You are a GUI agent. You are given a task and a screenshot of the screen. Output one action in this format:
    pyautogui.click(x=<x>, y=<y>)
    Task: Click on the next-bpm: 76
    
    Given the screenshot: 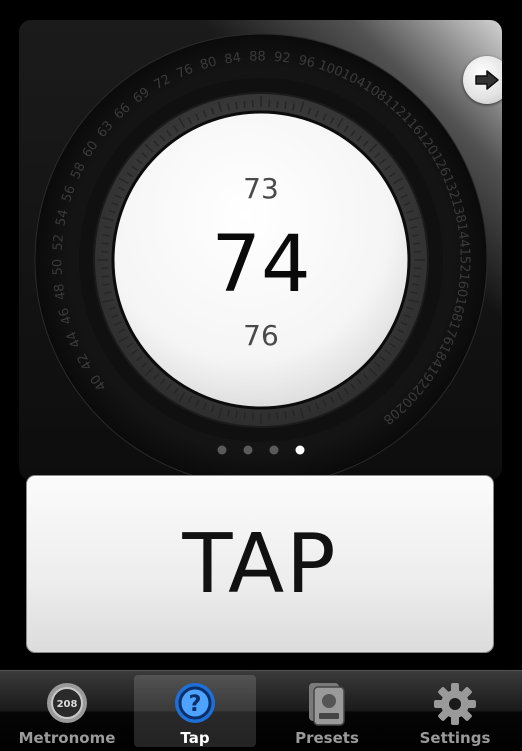 What is the action you would take?
    pyautogui.click(x=261, y=335)
    